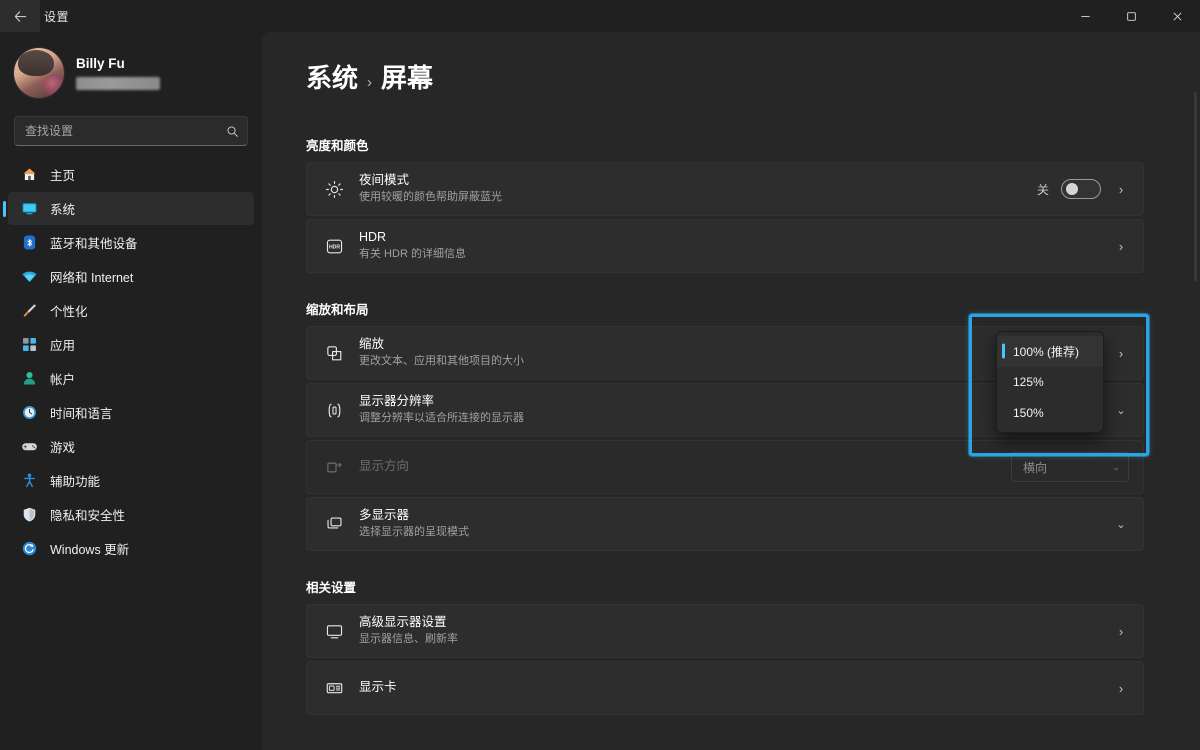 This screenshot has width=1200, height=750. I want to click on maximize-icon, so click(1131, 16).